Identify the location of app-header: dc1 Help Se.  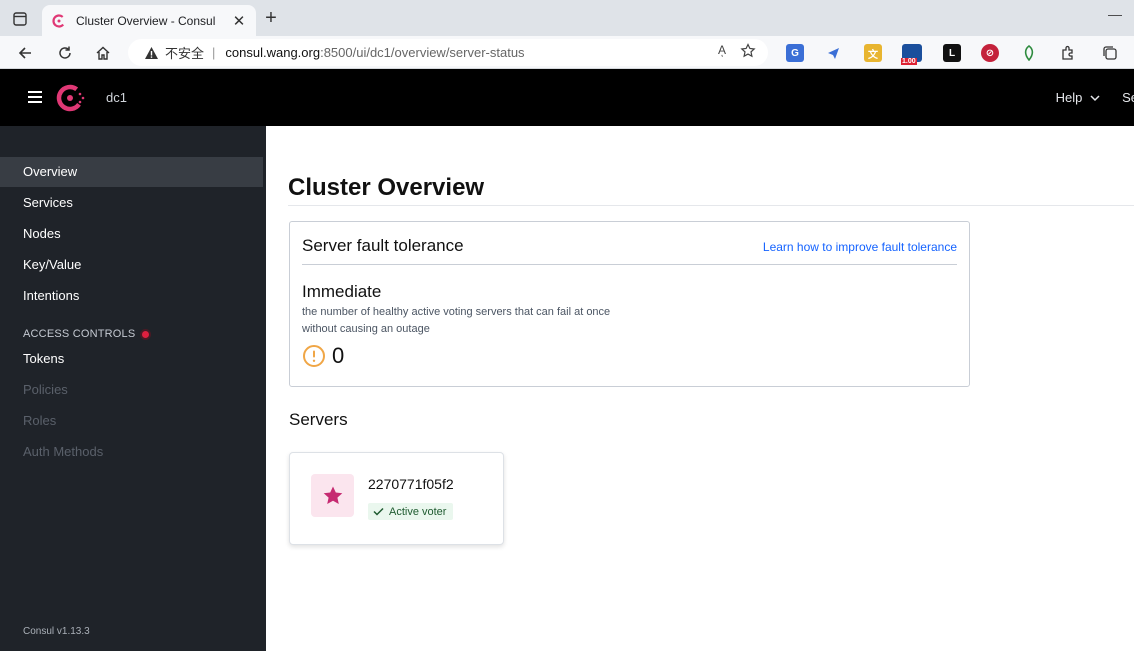
(567, 97).